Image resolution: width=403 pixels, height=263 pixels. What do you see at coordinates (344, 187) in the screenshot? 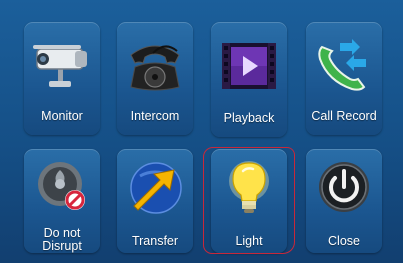
I see `power-icon` at bounding box center [344, 187].